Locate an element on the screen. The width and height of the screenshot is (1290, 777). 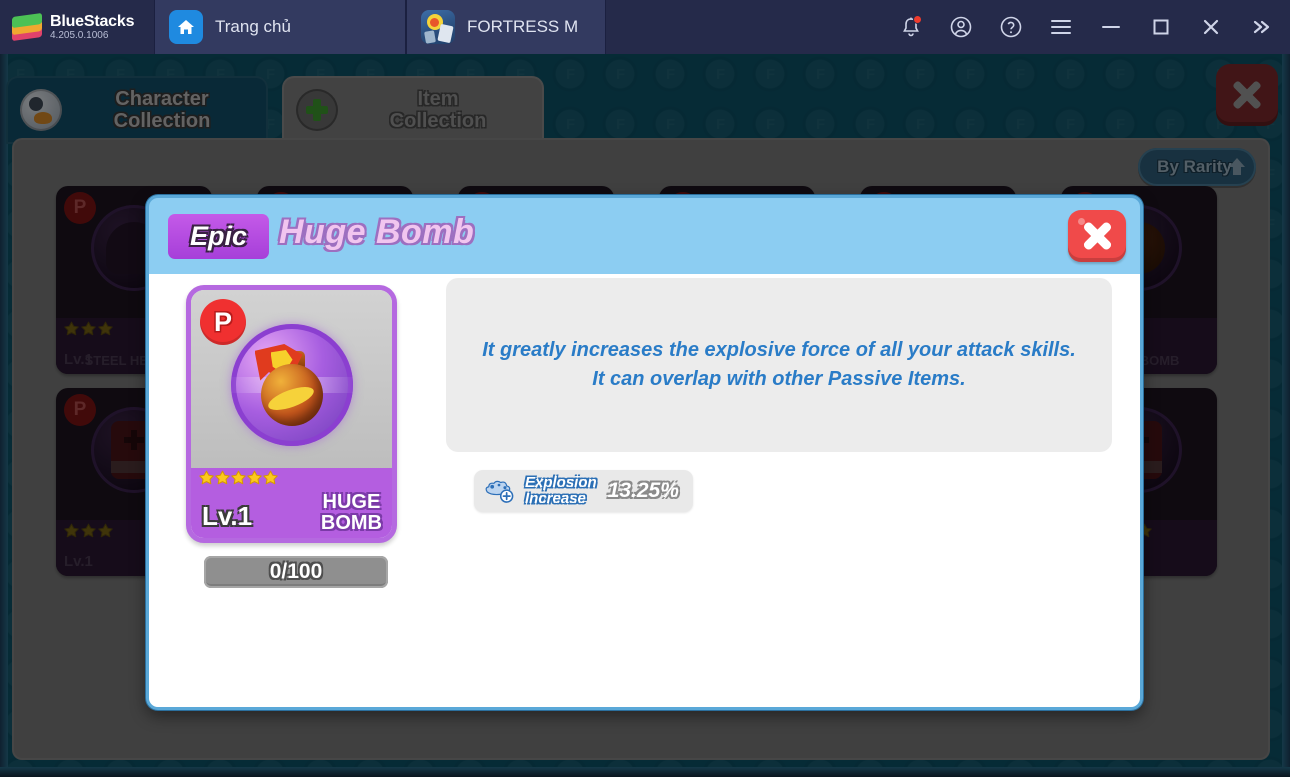
explosion-increase-icon is located at coordinates (499, 491).